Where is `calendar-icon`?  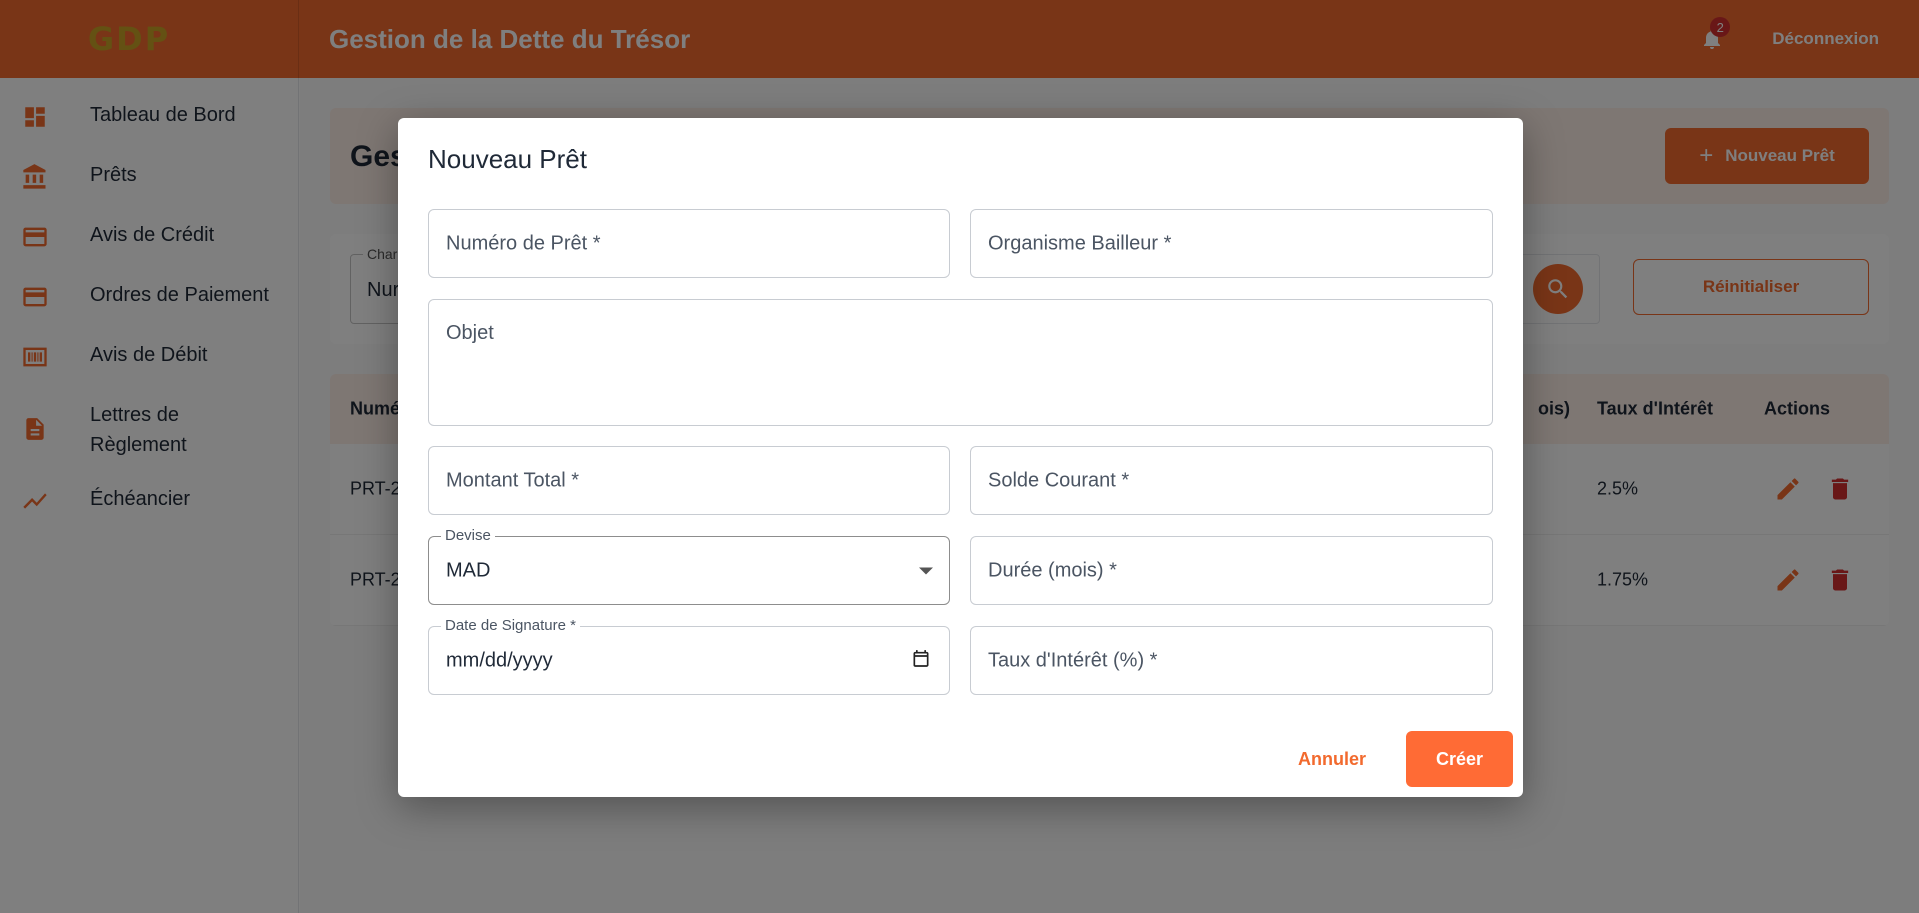
calendar-icon is located at coordinates (921, 660).